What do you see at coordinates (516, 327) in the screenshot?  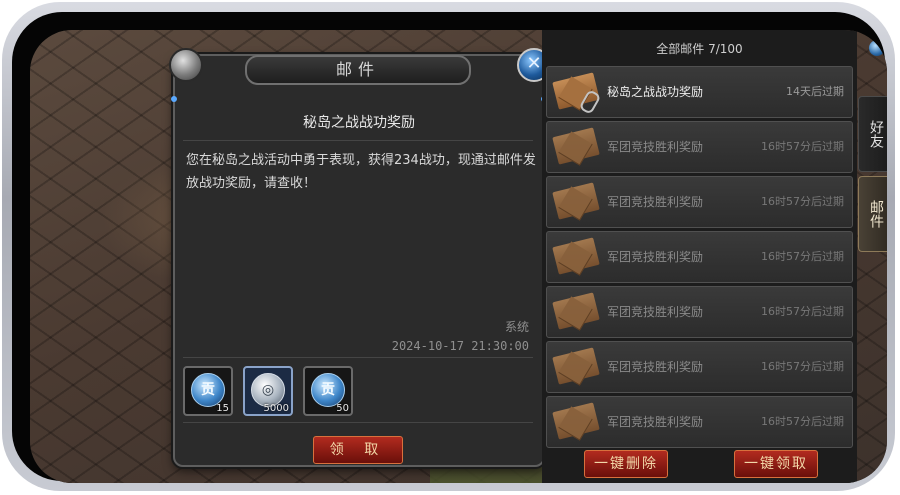 I see `mail-sender: 系统` at bounding box center [516, 327].